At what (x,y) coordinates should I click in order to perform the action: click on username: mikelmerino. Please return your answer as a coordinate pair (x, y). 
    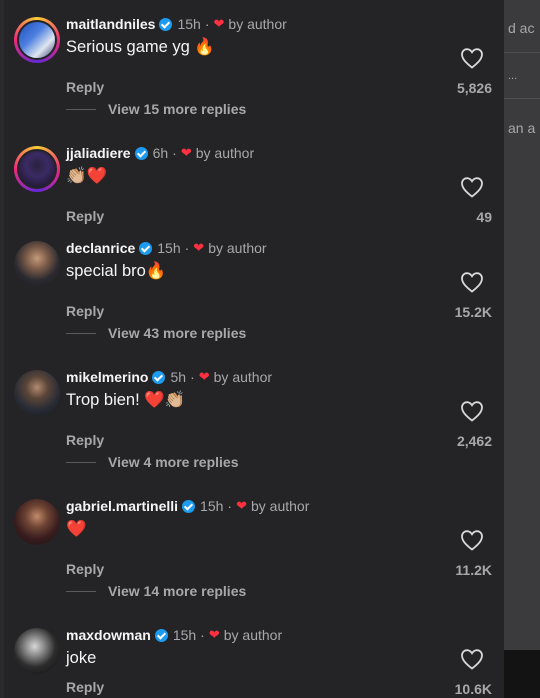
    Looking at the image, I should click on (107, 377).